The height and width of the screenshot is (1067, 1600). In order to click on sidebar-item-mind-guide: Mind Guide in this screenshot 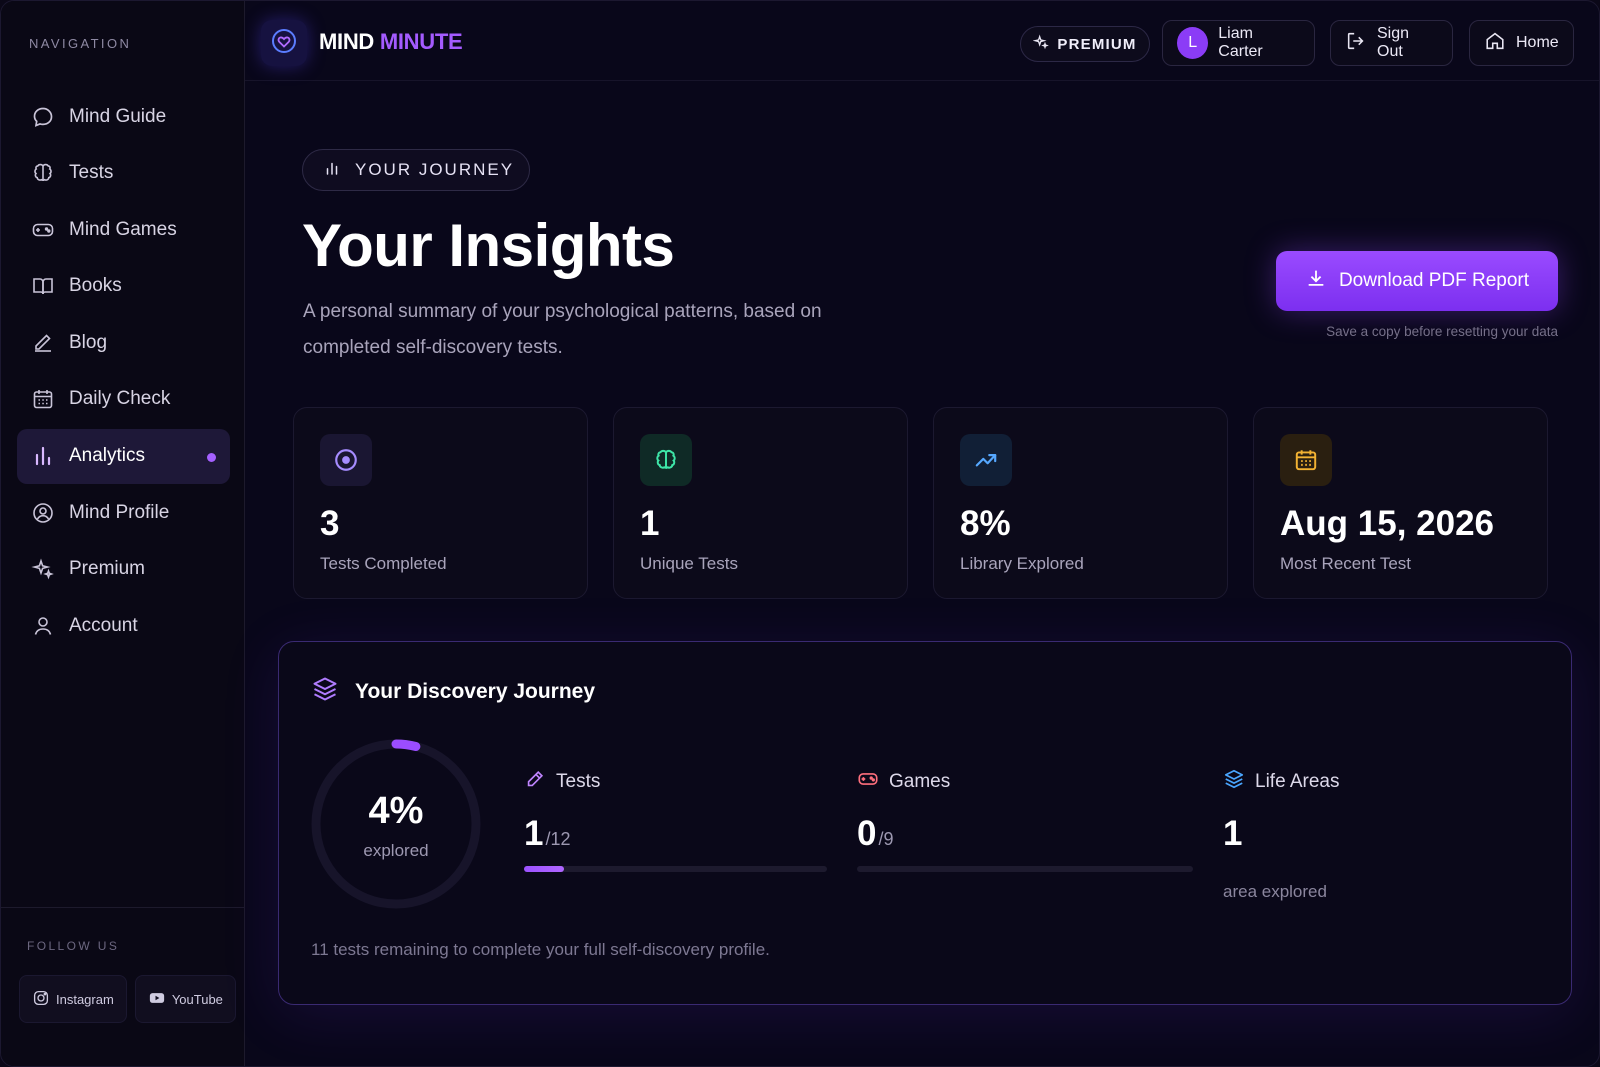, I will do `click(123, 116)`.